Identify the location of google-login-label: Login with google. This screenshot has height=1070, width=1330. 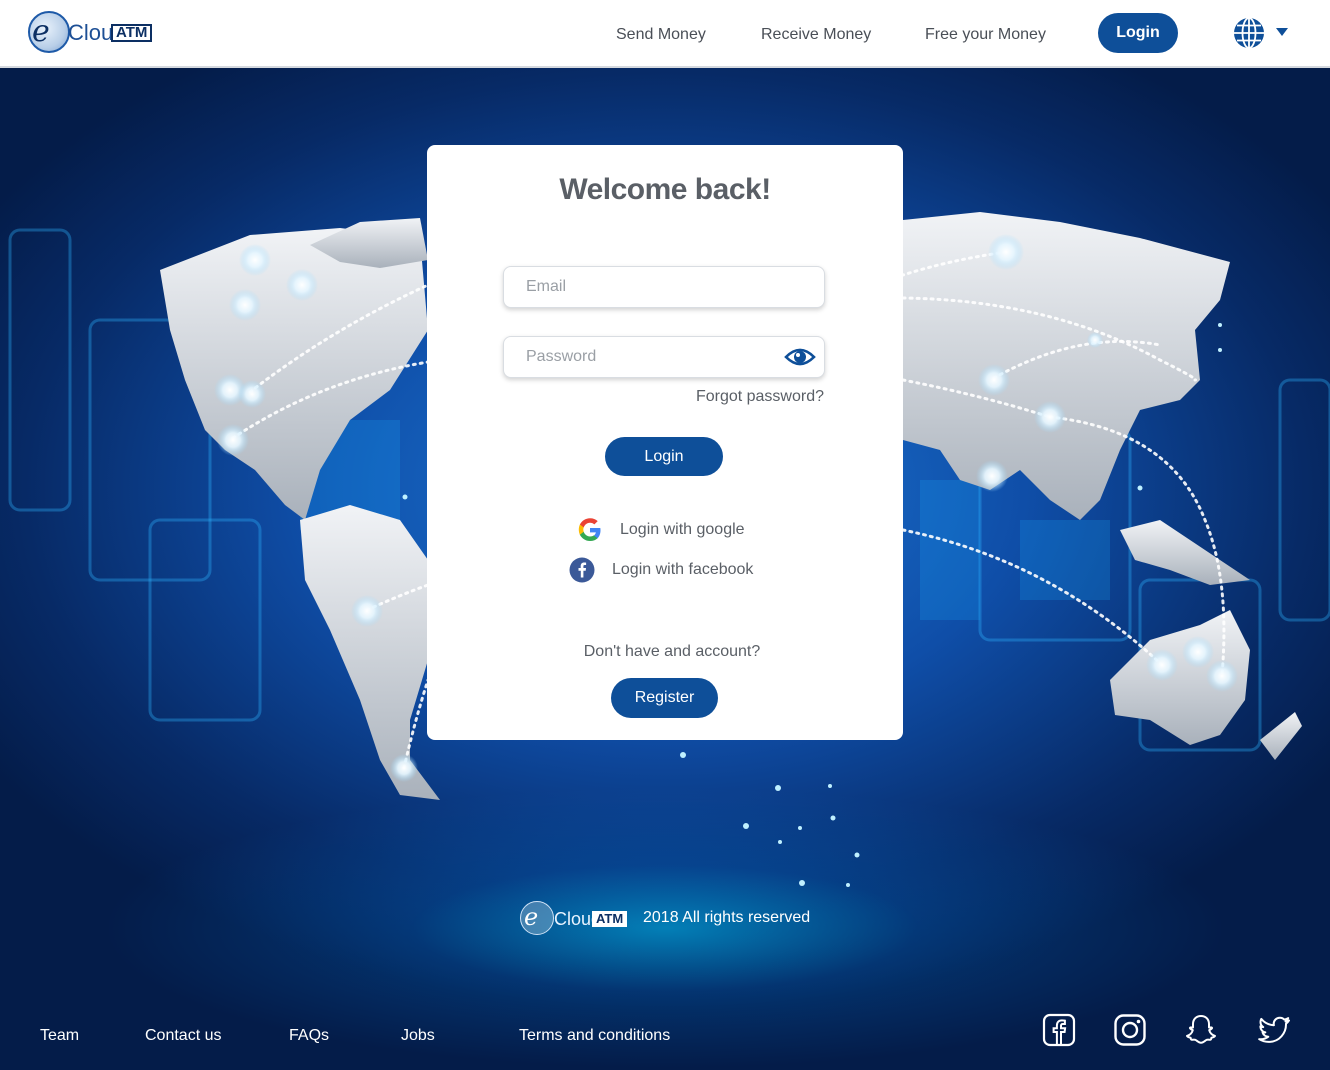
(682, 529).